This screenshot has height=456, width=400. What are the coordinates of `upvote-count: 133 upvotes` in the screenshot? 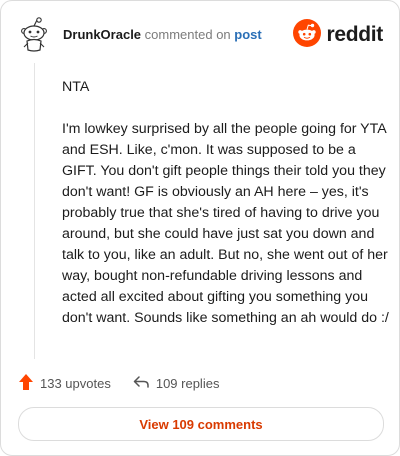 It's located at (75, 383).